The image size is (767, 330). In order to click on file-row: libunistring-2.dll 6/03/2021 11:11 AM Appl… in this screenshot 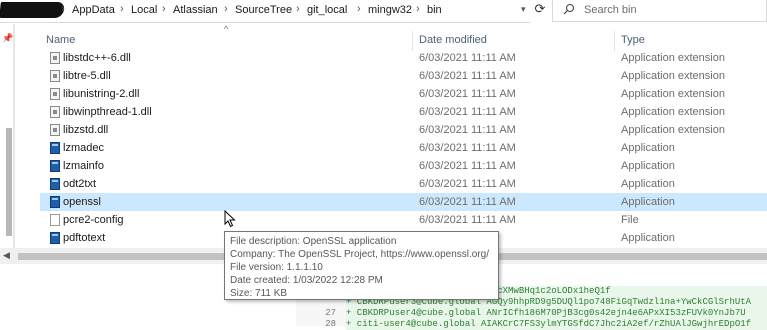, I will do `click(403, 94)`.